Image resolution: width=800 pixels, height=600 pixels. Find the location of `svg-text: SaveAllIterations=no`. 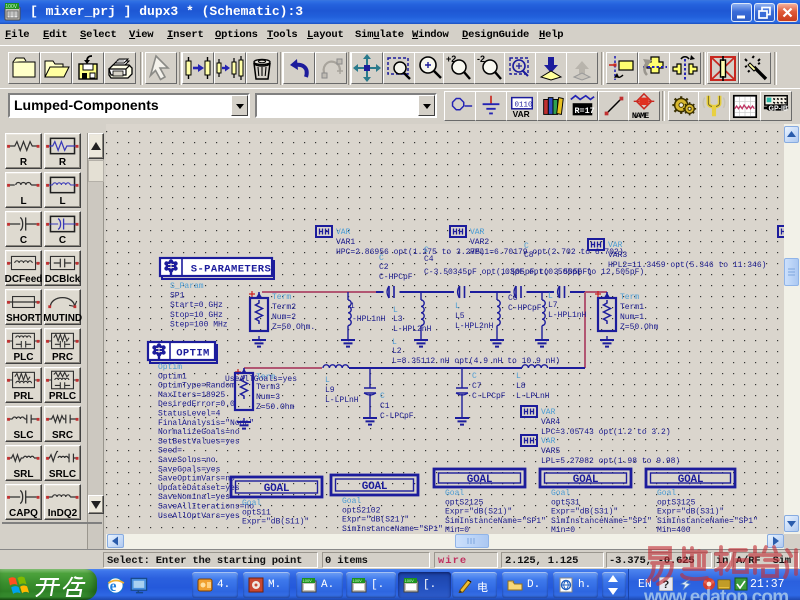

svg-text: SaveAllIterations=no is located at coordinates (206, 507).